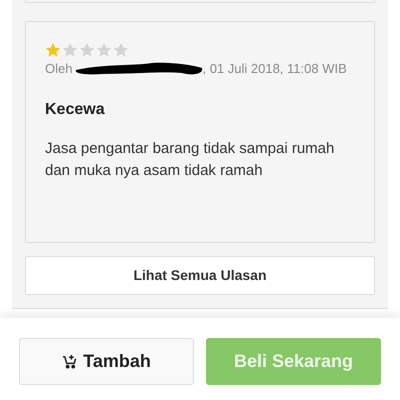 Image resolution: width=400 pixels, height=400 pixels. Describe the element at coordinates (274, 68) in the screenshot. I see `review-date: , 01 Juli 2018, 11:08 WIB` at that location.